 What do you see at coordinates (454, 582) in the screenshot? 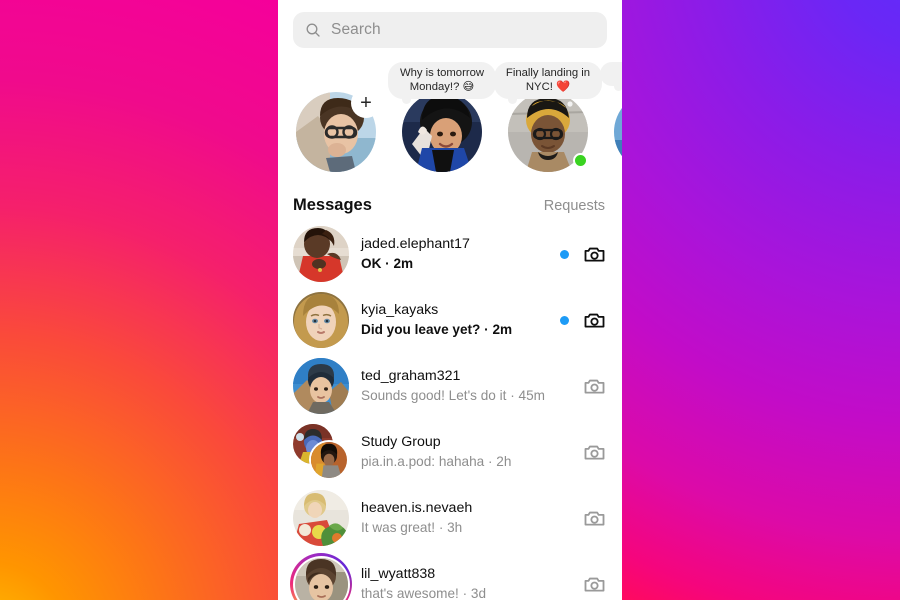
I see `conversation-text: lil_wyatt838 that's awesome! · 3d` at bounding box center [454, 582].